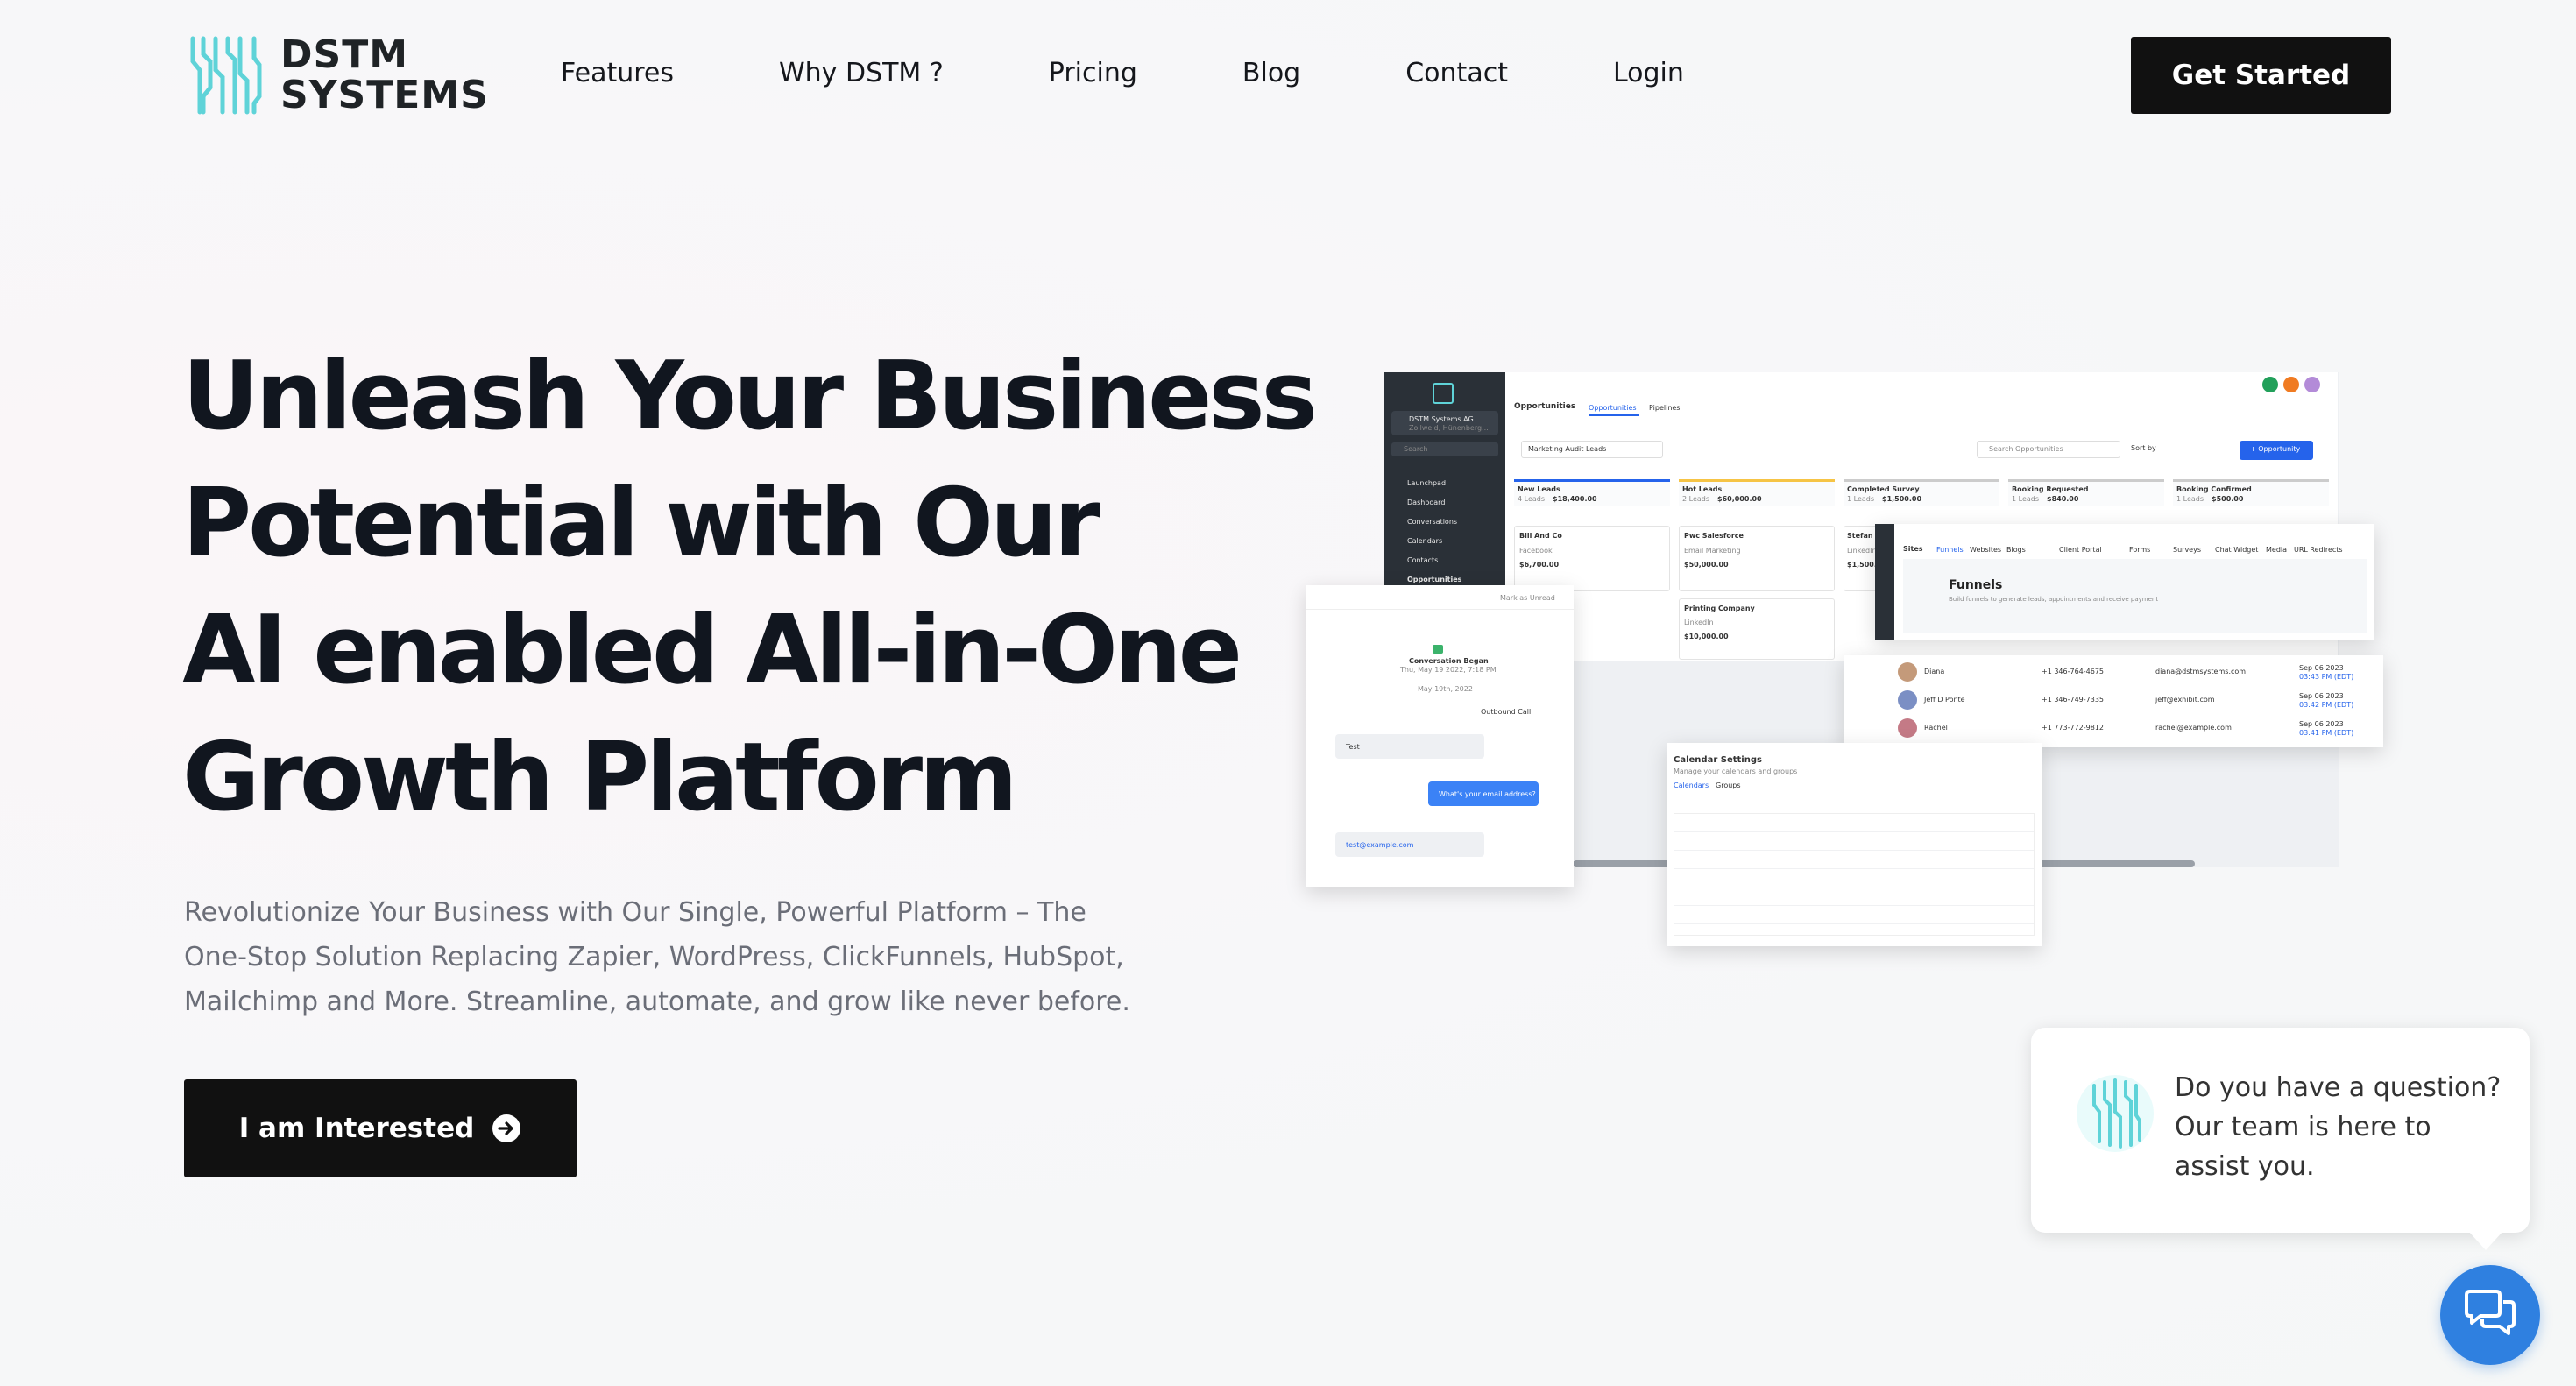 Image resolution: width=2576 pixels, height=1386 pixels. What do you see at coordinates (2276, 550) in the screenshot?
I see `sites-tab: Media` at bounding box center [2276, 550].